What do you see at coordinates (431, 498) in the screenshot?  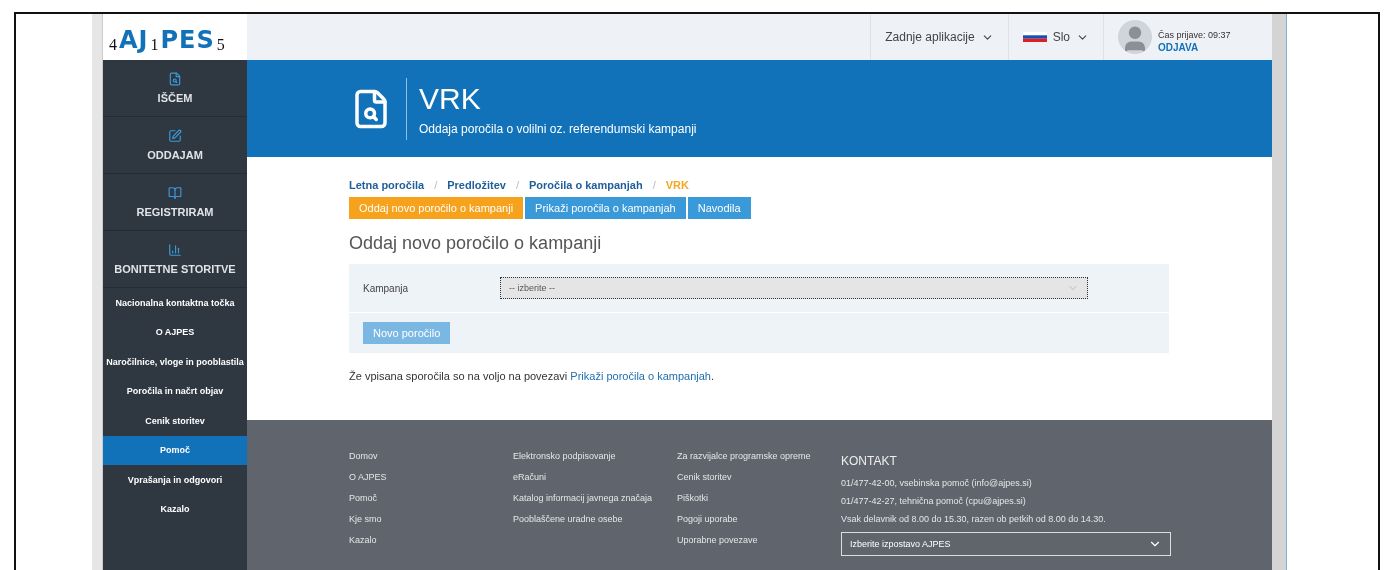 I see `footer-link: Pomoč` at bounding box center [431, 498].